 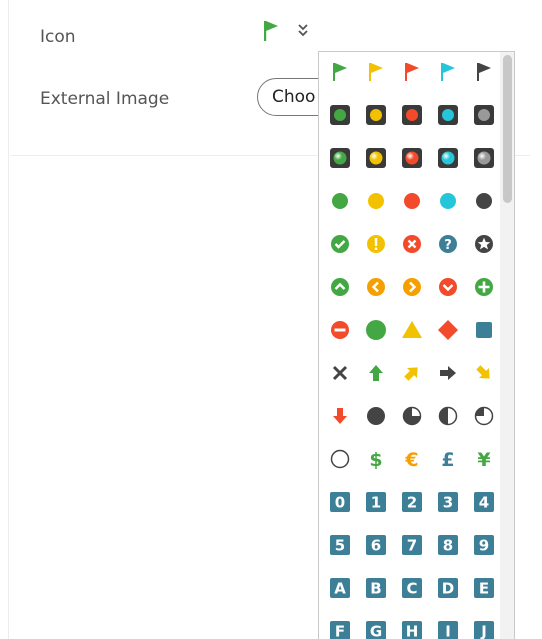 What do you see at coordinates (412, 627) in the screenshot?
I see `letter-h-icon: H` at bounding box center [412, 627].